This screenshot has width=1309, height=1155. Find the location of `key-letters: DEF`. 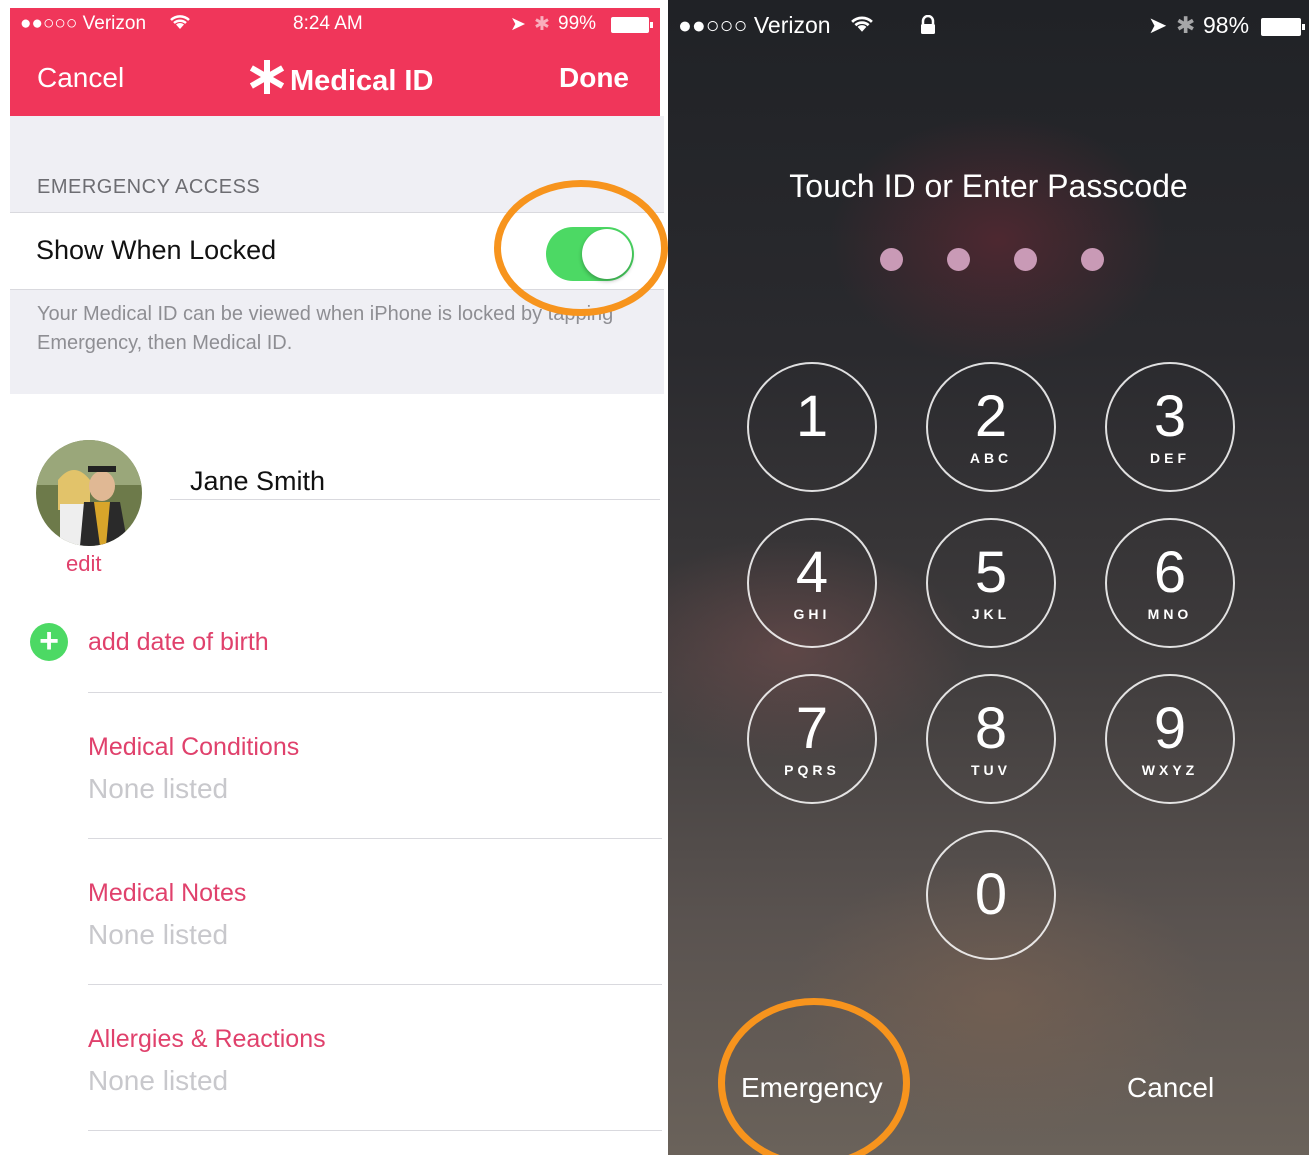

key-letters: DEF is located at coordinates (1170, 458).